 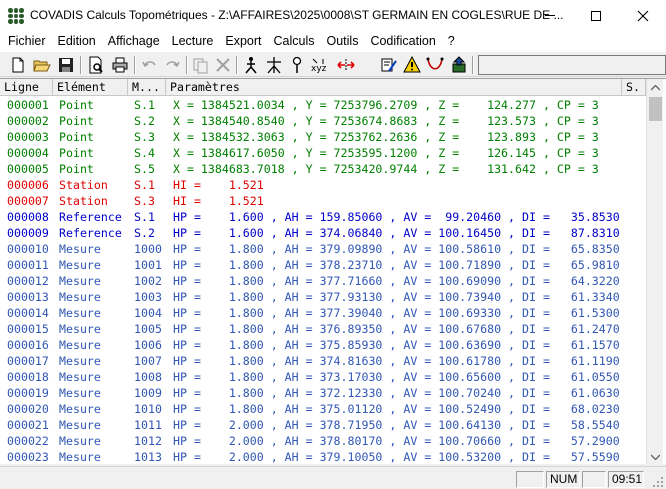 I want to click on row-ligne: 000022, so click(x=28, y=441).